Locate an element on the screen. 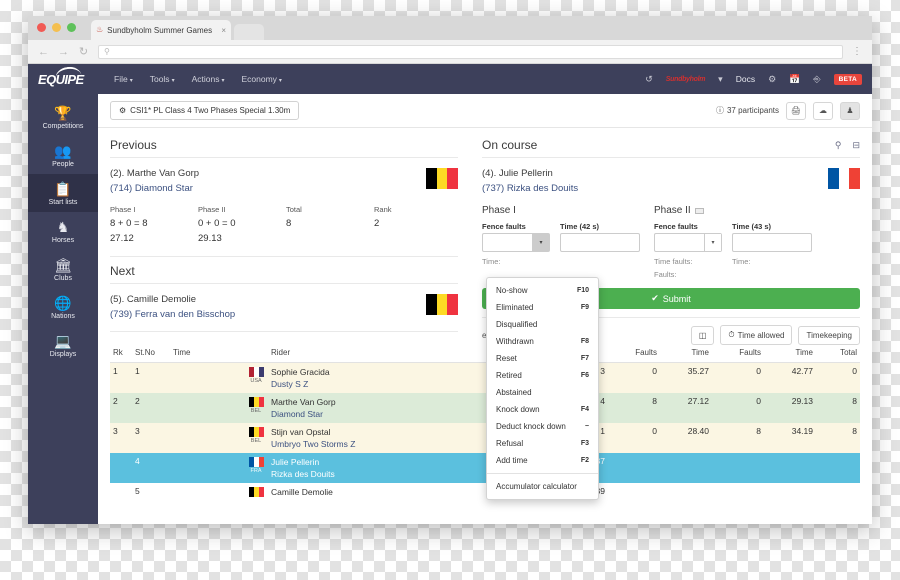 The width and height of the screenshot is (900, 580). browser-urlbar: ← → ↻ ⚲ ⋮ is located at coordinates (450, 52).